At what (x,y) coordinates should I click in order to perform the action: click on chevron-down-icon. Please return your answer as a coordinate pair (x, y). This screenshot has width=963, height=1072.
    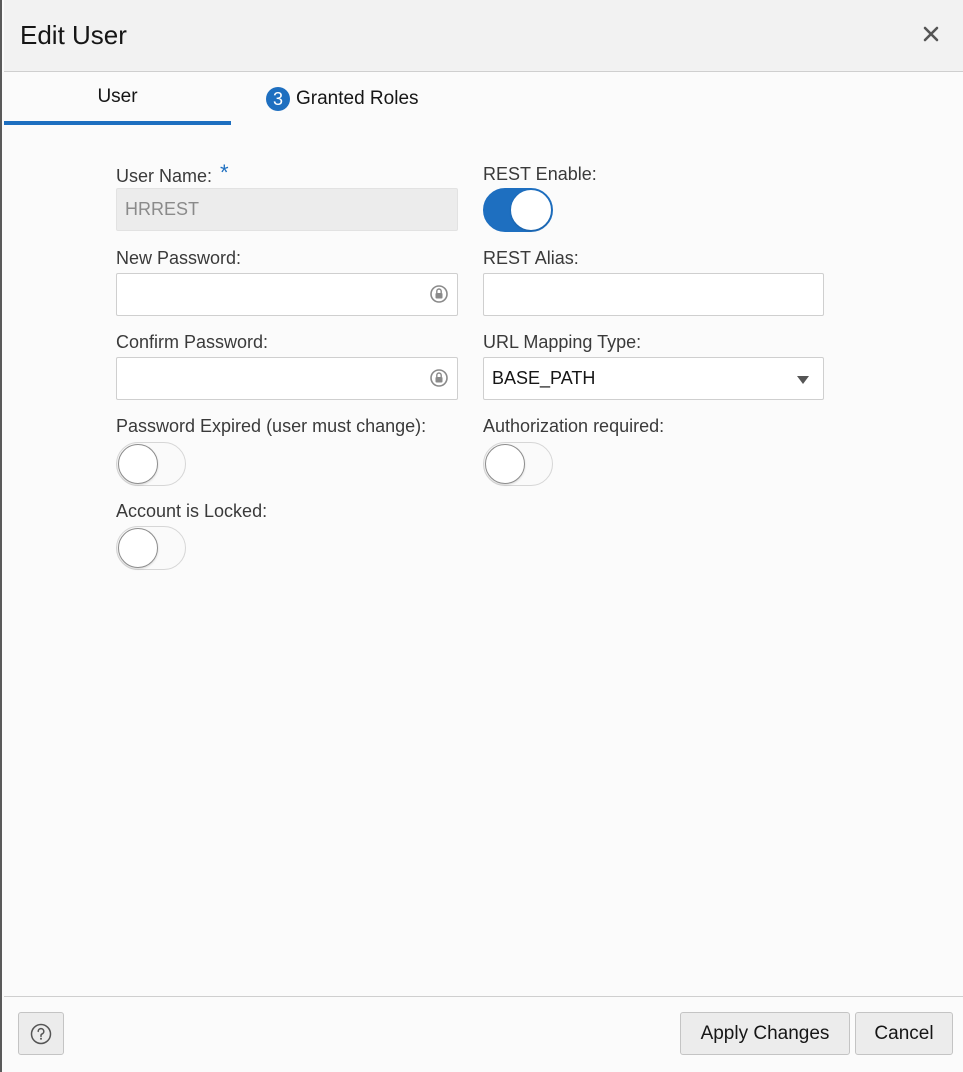
    Looking at the image, I should click on (803, 380).